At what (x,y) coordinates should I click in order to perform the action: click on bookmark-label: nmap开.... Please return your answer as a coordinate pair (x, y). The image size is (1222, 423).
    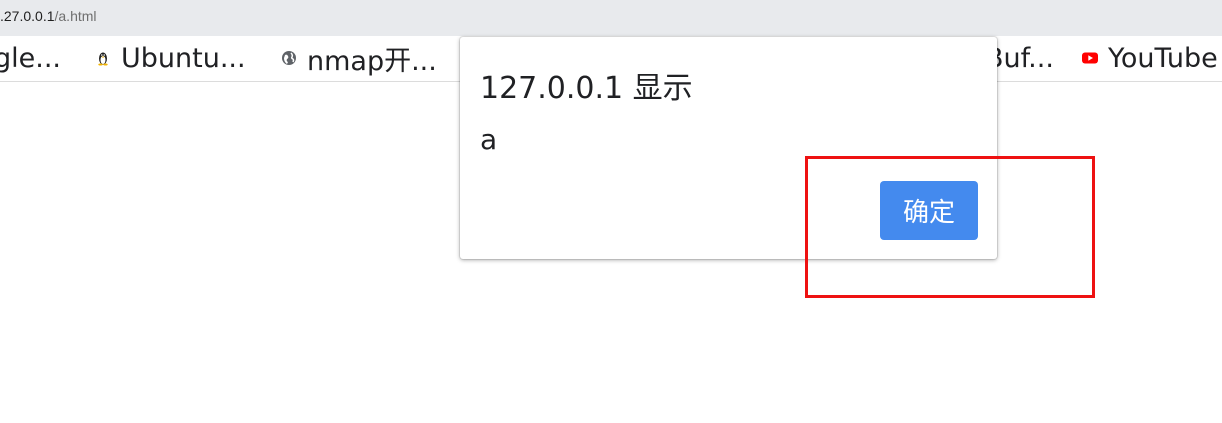
    Looking at the image, I should click on (372, 61).